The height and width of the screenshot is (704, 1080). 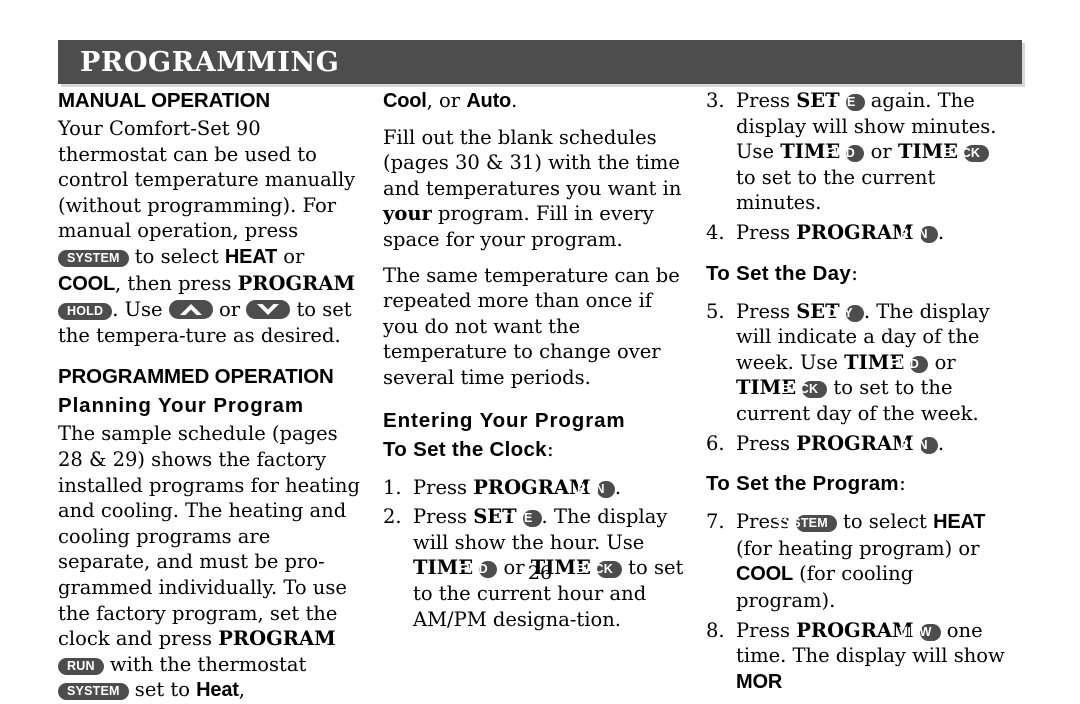 What do you see at coordinates (779, 273) in the screenshot?
I see `heading-text: To Set the Day` at bounding box center [779, 273].